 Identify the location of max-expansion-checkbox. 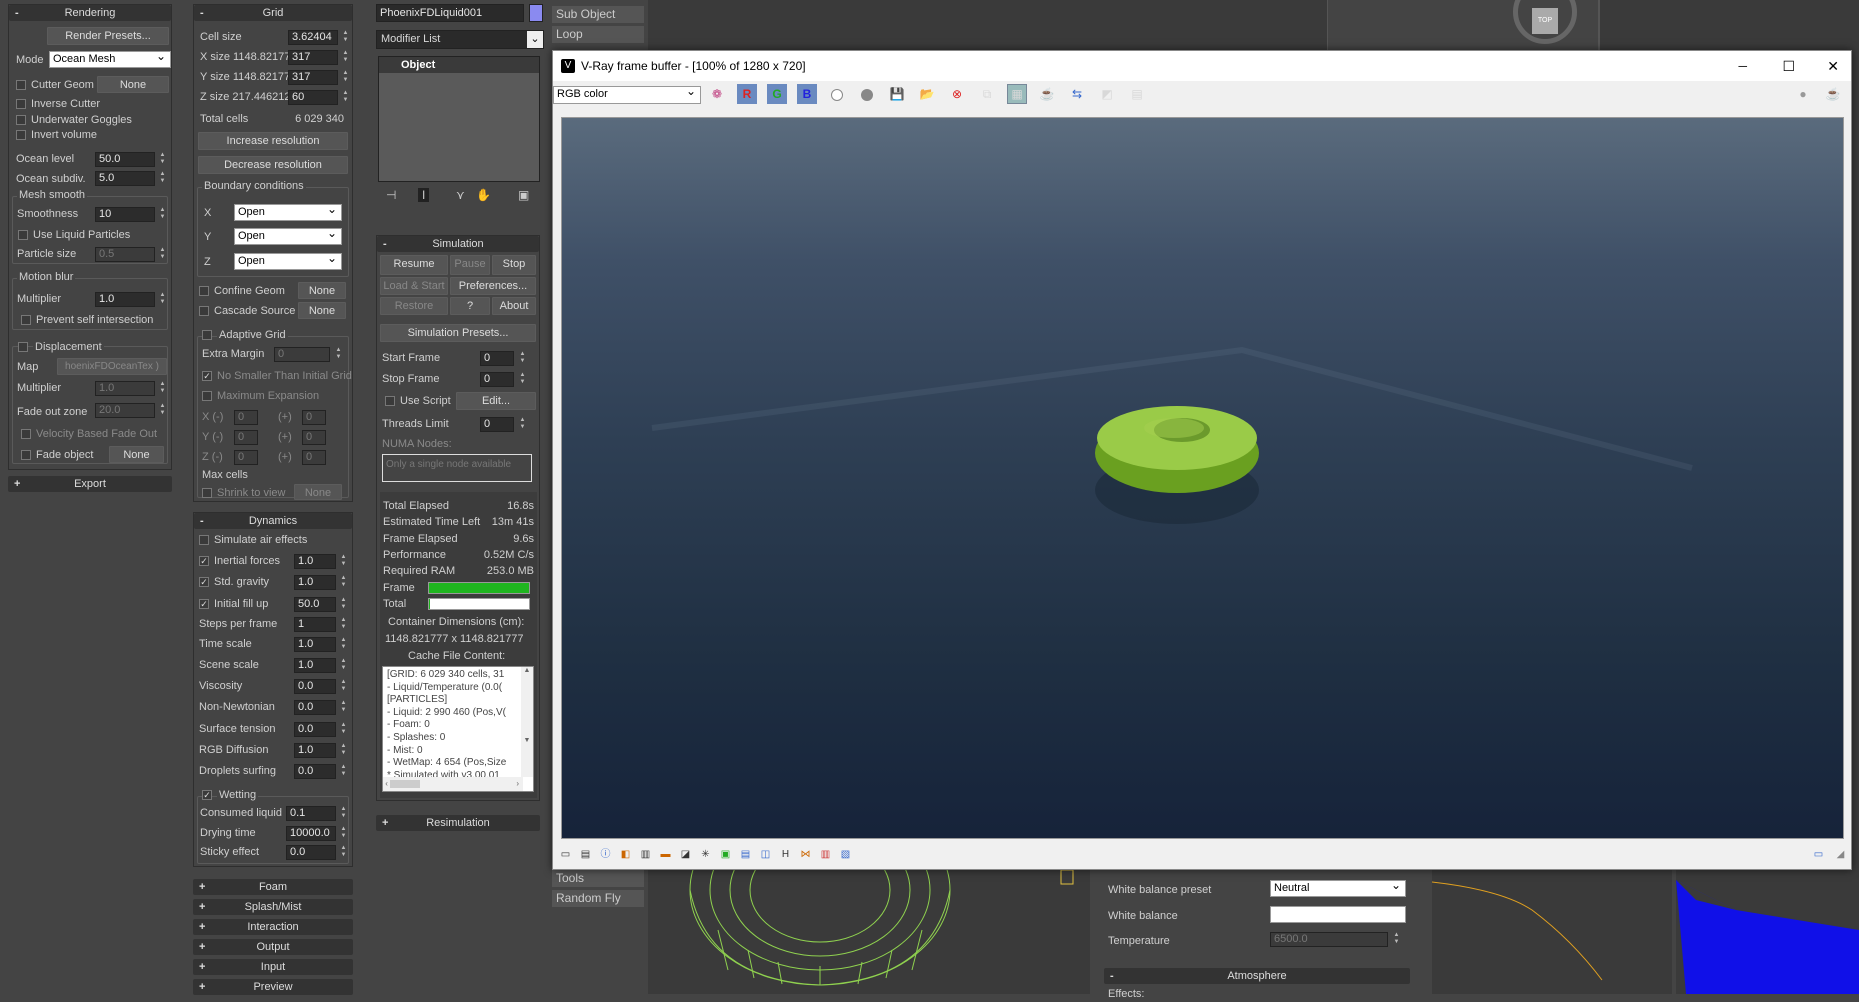
(207, 396).